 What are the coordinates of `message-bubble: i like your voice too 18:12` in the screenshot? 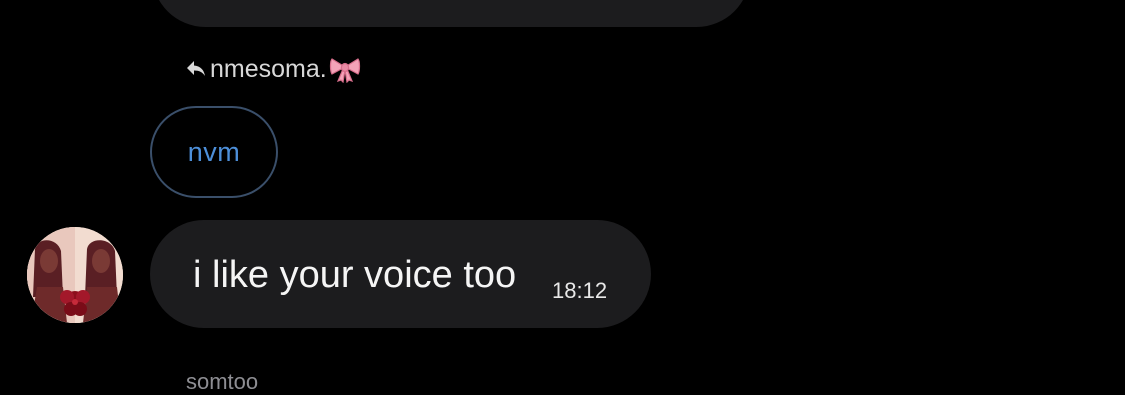 It's located at (400, 274).